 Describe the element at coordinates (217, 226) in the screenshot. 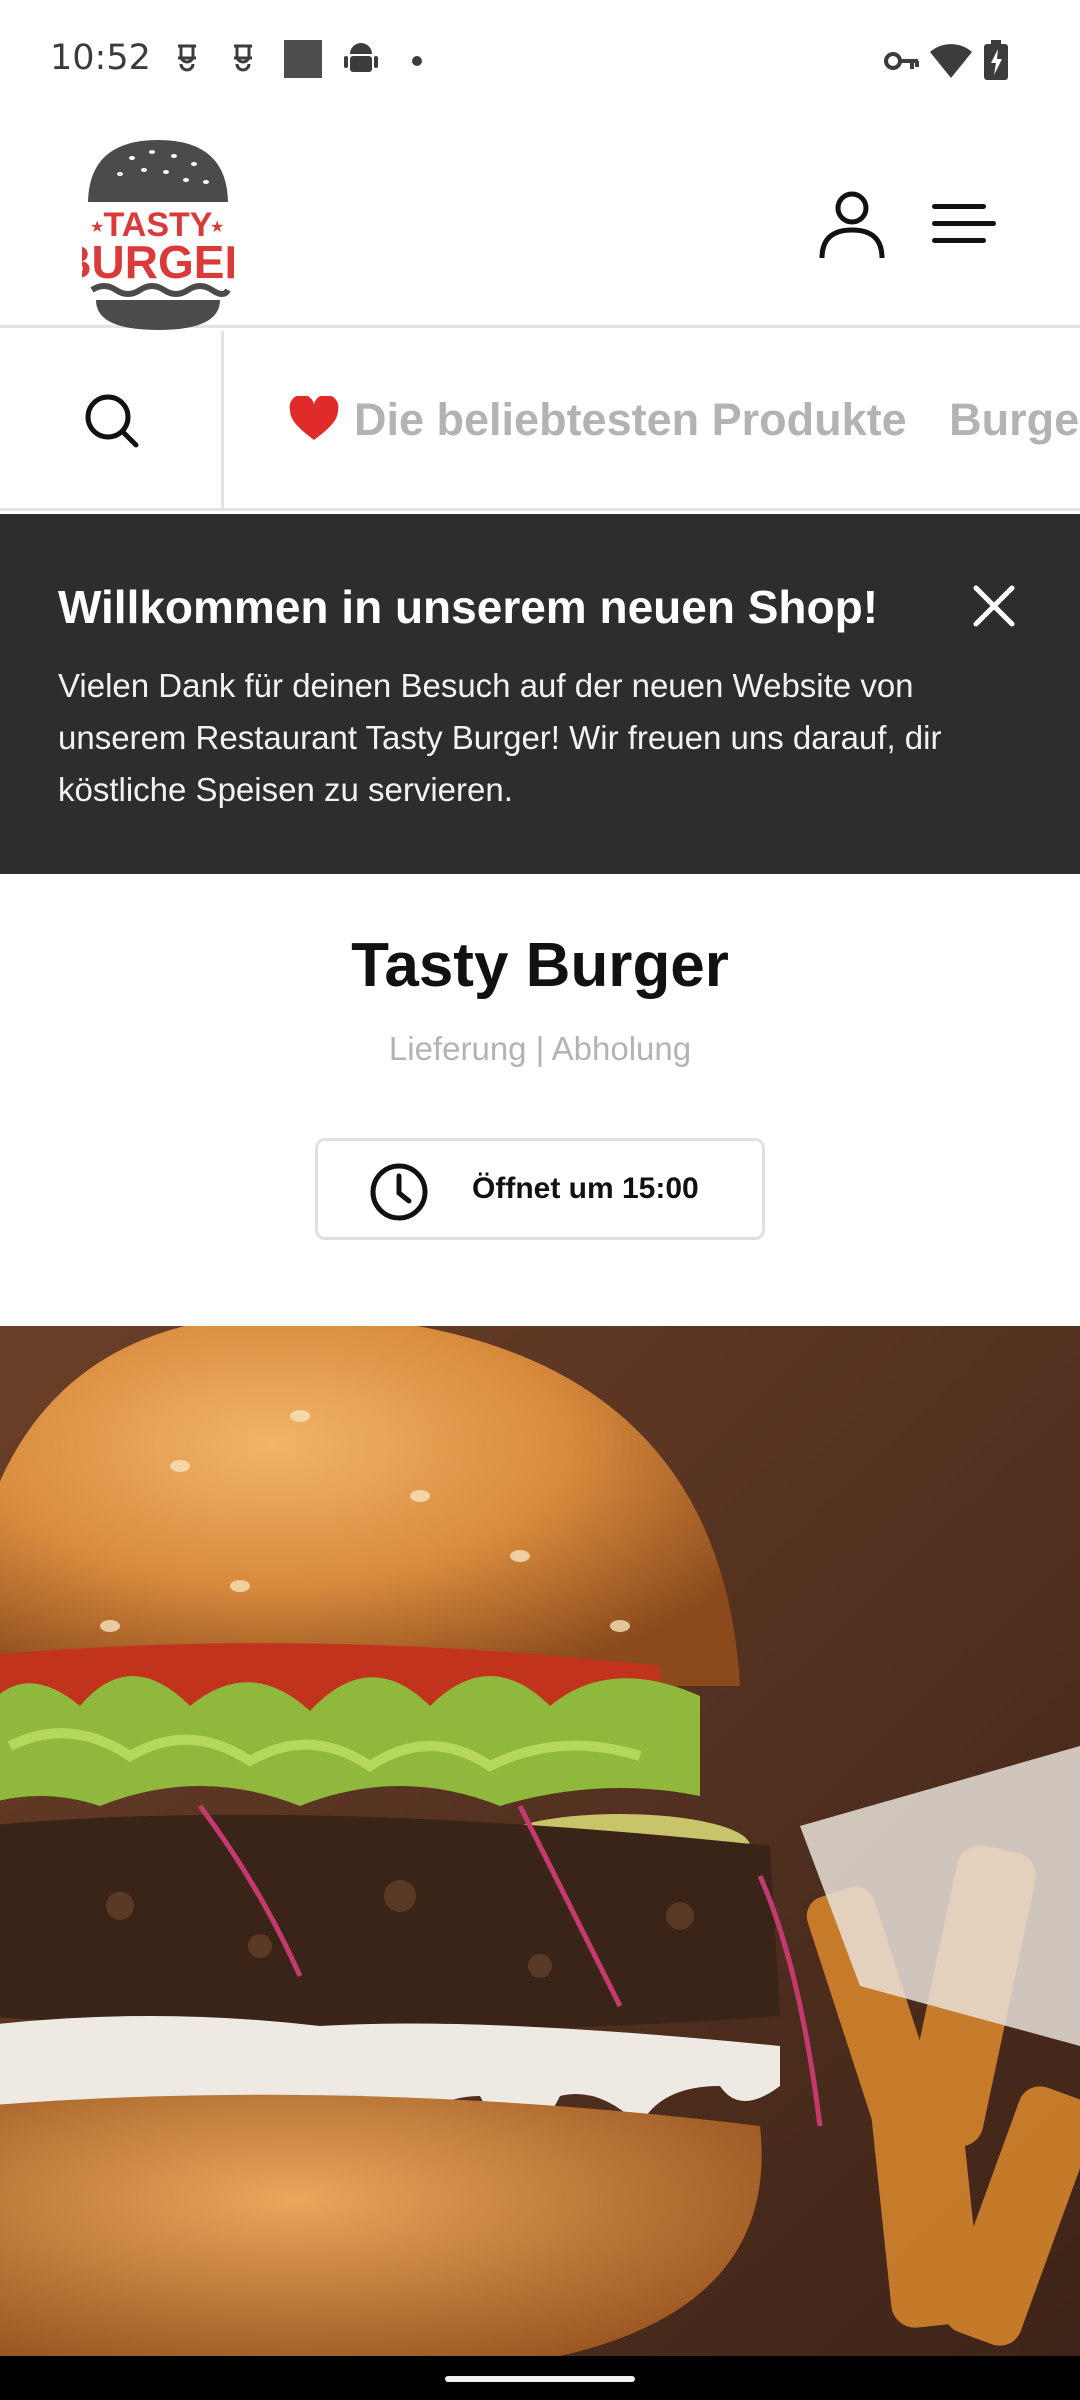

I see `logo-star-right: ★` at that location.